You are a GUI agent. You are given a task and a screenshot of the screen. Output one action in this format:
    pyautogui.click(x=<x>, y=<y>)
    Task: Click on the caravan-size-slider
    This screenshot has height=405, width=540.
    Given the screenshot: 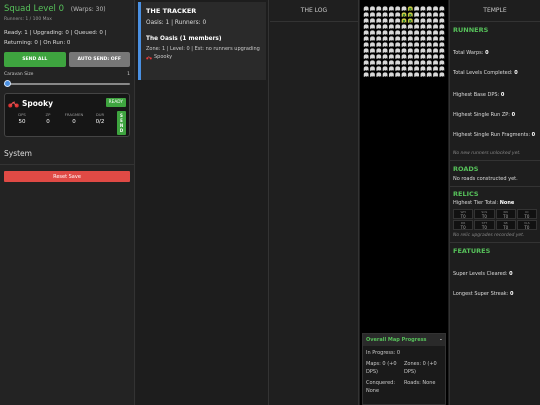 What is the action you would take?
    pyautogui.click(x=67, y=84)
    